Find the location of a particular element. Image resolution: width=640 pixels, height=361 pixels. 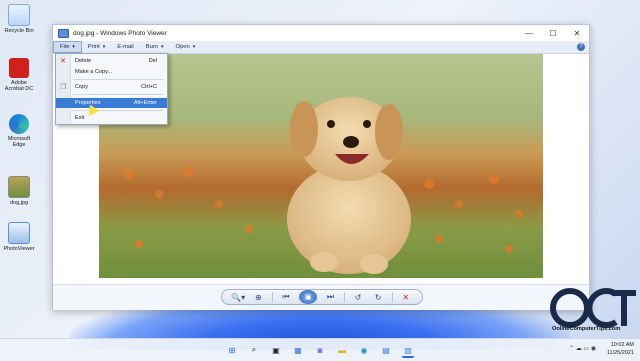

delete-button: ✕ is located at coordinates (406, 297).